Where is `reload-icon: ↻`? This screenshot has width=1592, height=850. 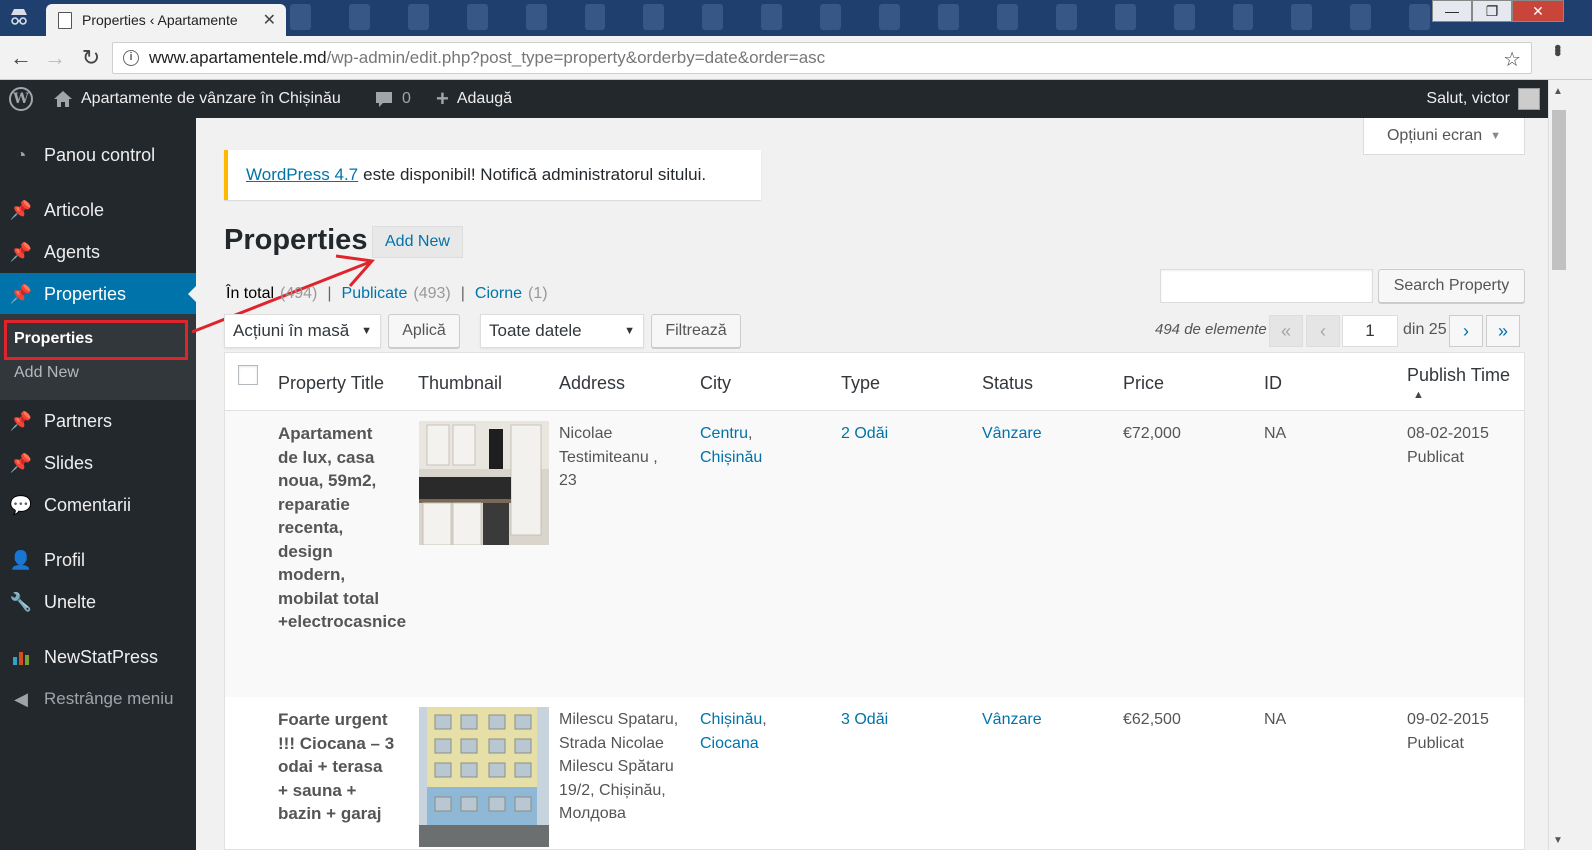
reload-icon: ↻ is located at coordinates (91, 58).